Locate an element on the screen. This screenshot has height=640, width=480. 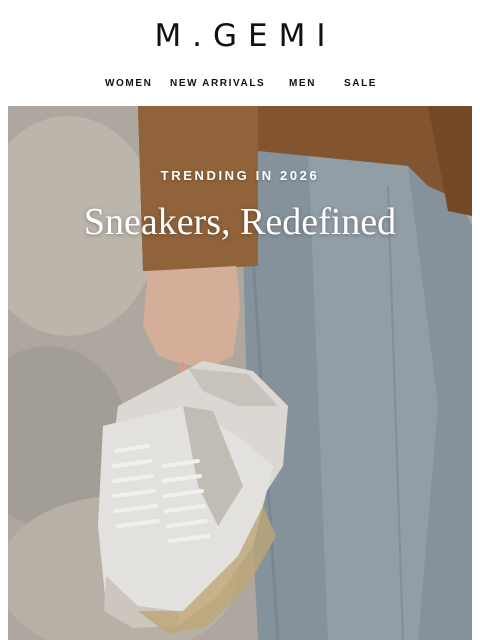
hero-eyebrow: TRENDING IN 2026 is located at coordinates (240, 175).